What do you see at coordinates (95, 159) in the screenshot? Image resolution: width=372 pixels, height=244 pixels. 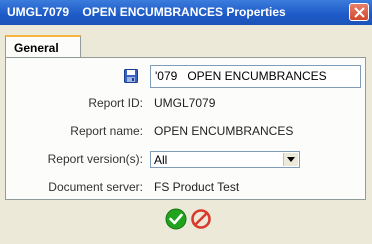 I see `report-version-label: Report version(s):` at bounding box center [95, 159].